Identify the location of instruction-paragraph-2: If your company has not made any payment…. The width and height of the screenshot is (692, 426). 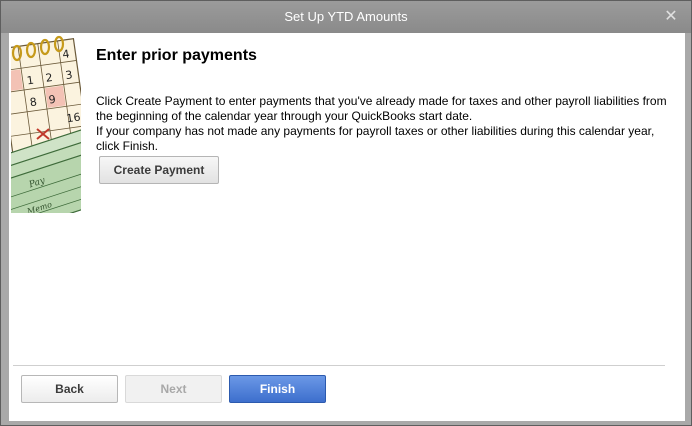
(375, 138).